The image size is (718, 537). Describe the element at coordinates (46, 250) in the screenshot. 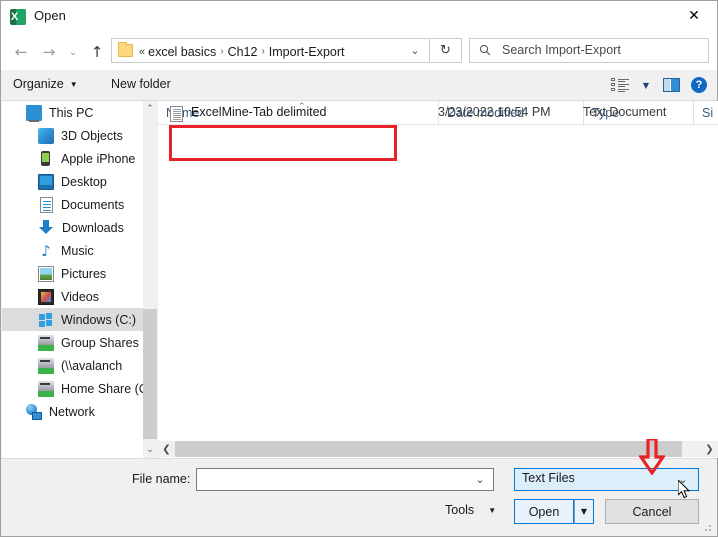

I see `music-icon: ♪` at that location.